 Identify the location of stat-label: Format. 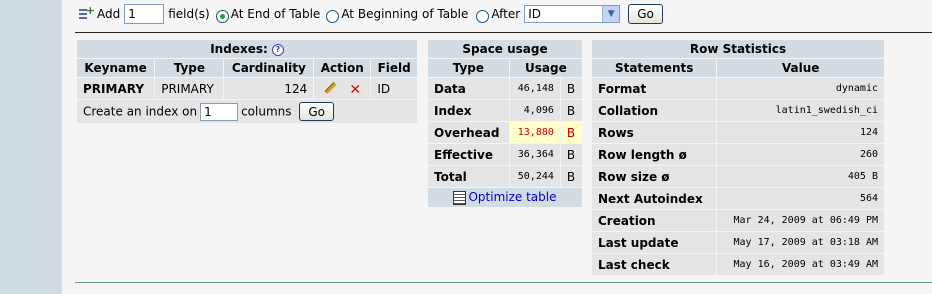
(654, 88).